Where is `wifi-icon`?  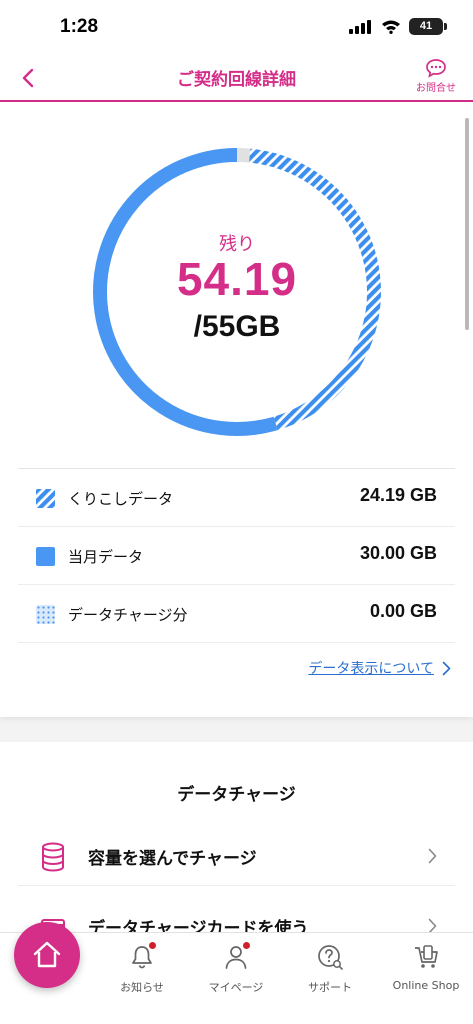 wifi-icon is located at coordinates (391, 27).